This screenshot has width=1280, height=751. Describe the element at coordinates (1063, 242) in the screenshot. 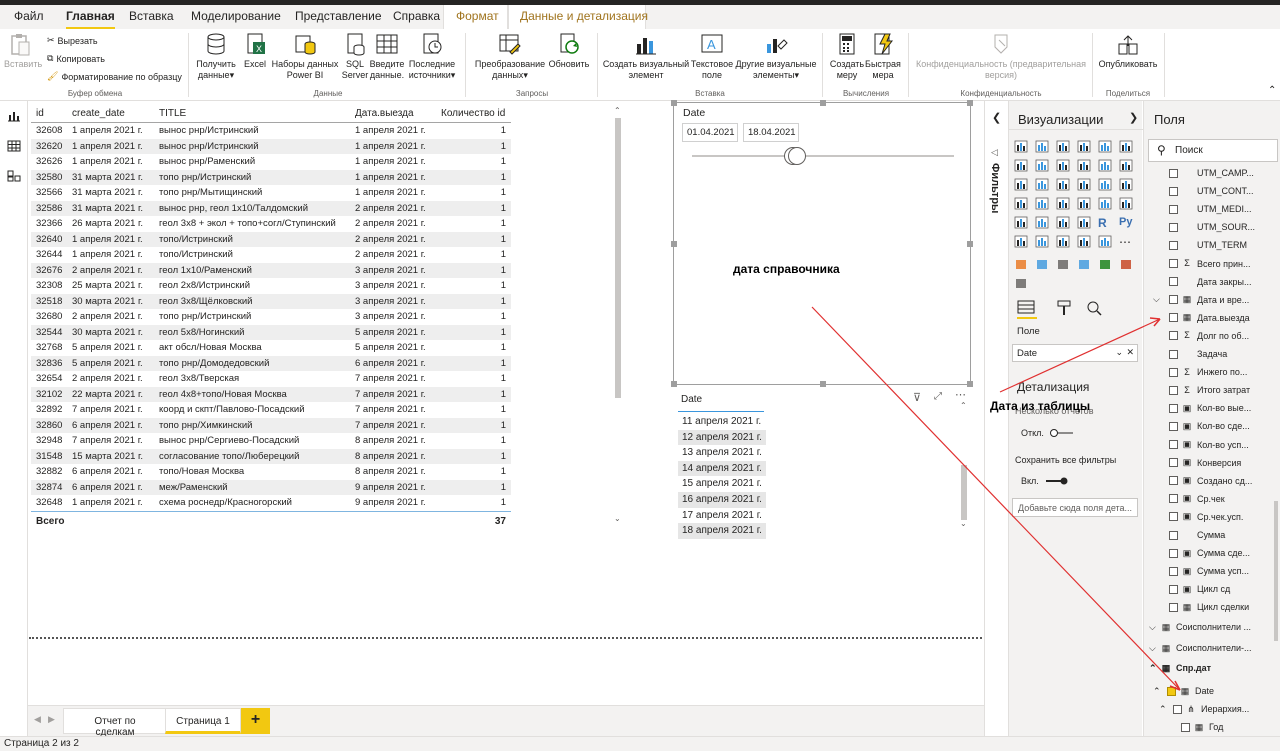

I see `qa-icon` at that location.